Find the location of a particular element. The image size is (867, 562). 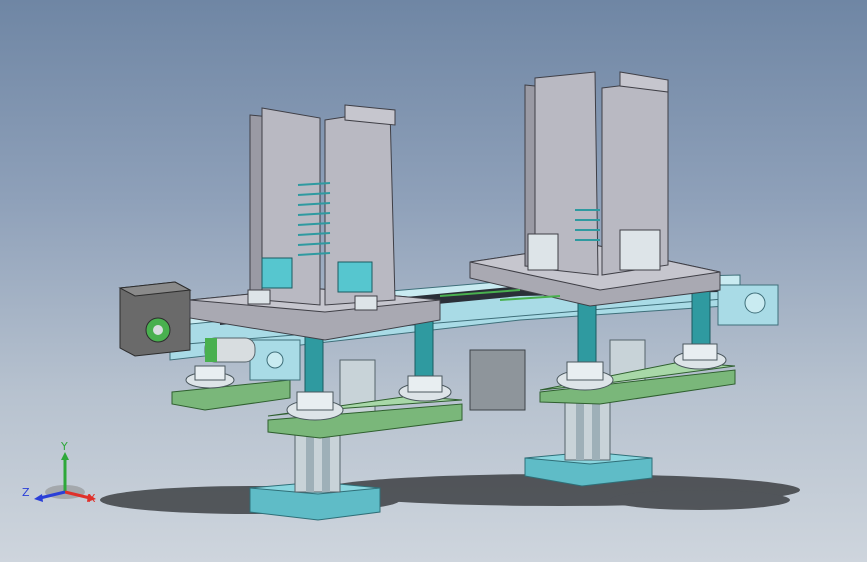

z-axis-label: Z is located at coordinates (26, 492).